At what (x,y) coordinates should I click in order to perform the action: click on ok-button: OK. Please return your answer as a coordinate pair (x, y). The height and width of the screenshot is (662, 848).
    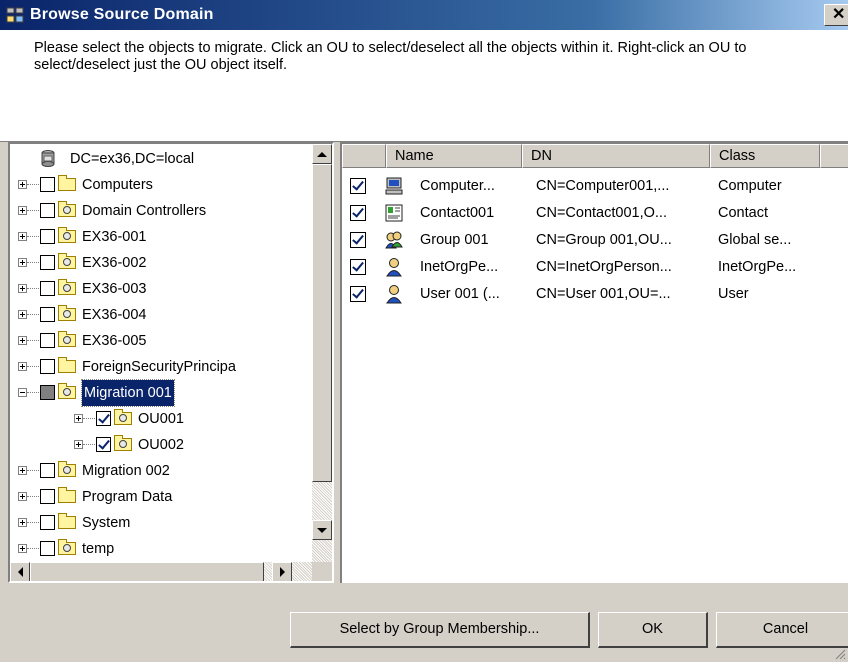
    Looking at the image, I should click on (653, 630).